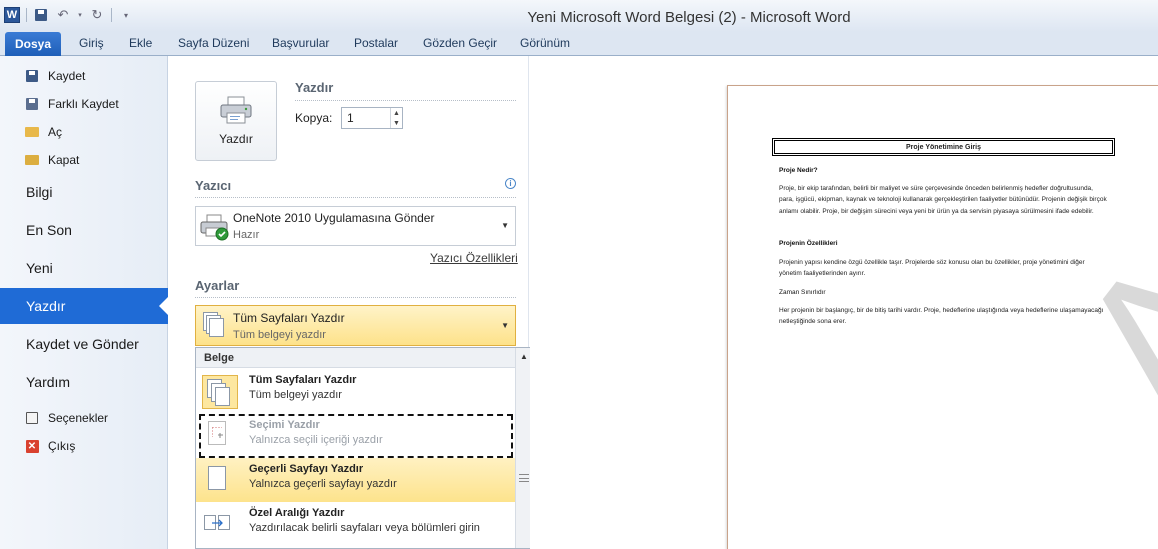  Describe the element at coordinates (798, 170) in the screenshot. I see `doc-heading: Proje Nedir?` at that location.